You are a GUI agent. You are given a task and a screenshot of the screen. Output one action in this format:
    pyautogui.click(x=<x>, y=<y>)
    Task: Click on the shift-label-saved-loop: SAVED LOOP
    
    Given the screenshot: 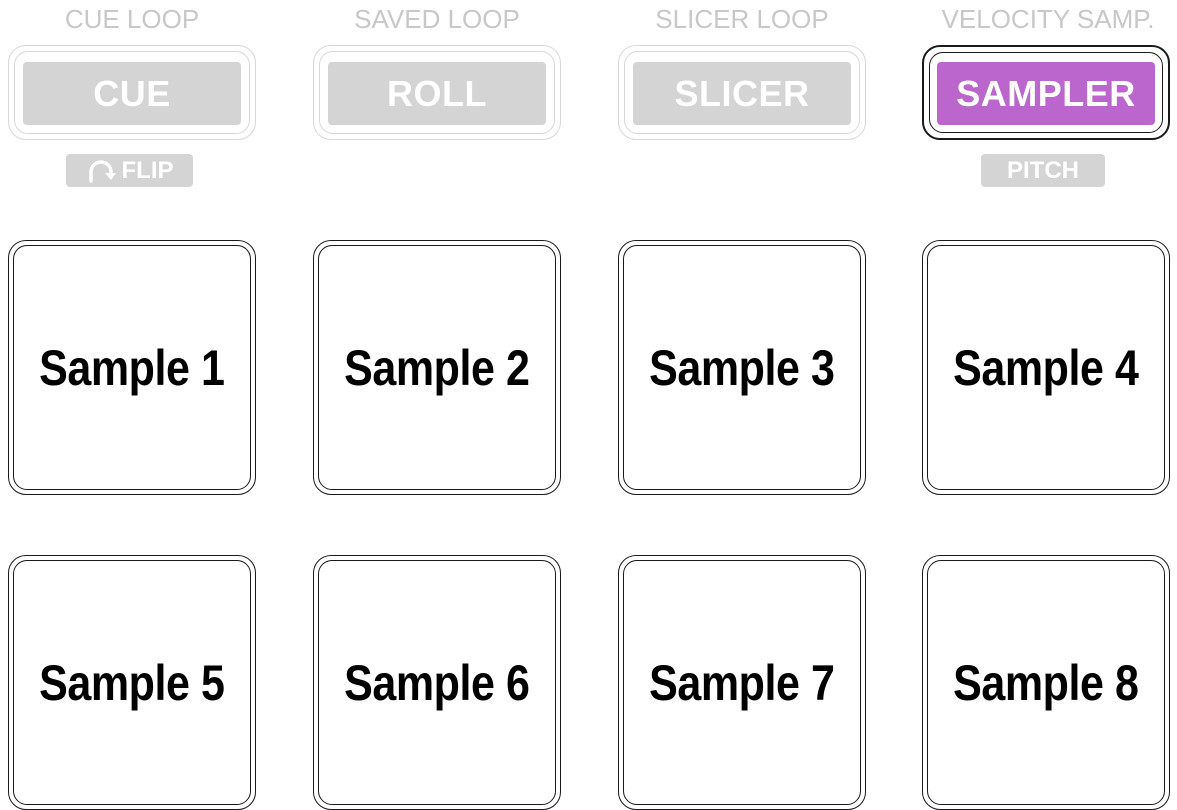 What is the action you would take?
    pyautogui.click(x=437, y=19)
    